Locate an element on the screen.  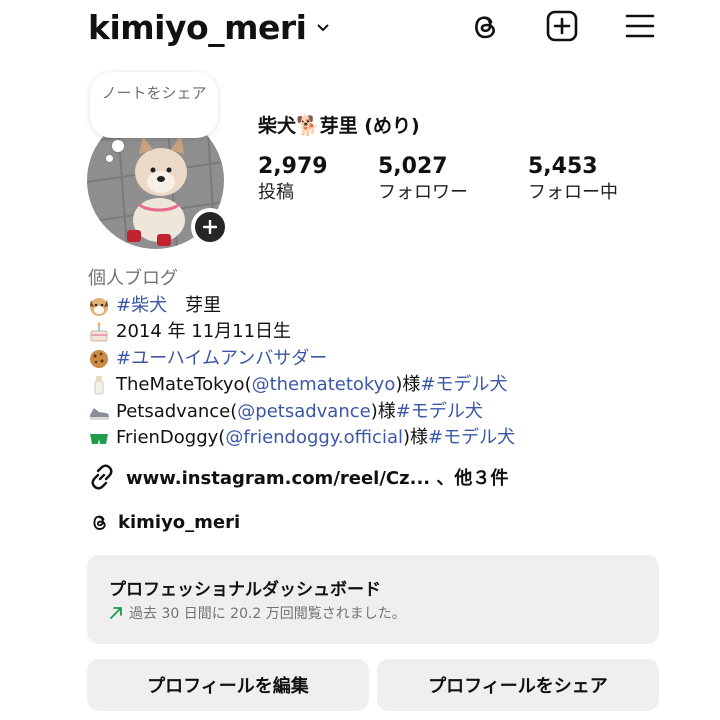
stat-following-label: フォロー中 is located at coordinates (573, 192).